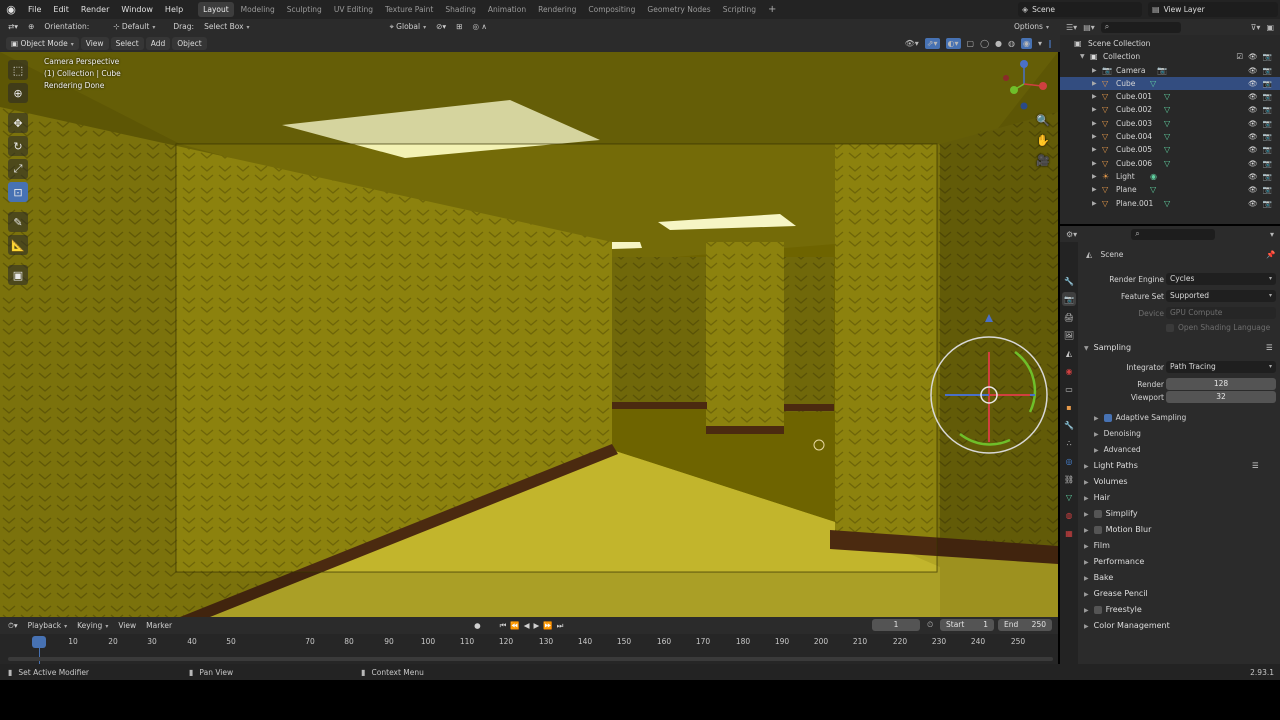 This screenshot has height=720, width=1280. What do you see at coordinates (1218, 327) in the screenshot?
I see `osl-checkbox: Open Shading Language` at bounding box center [1218, 327].